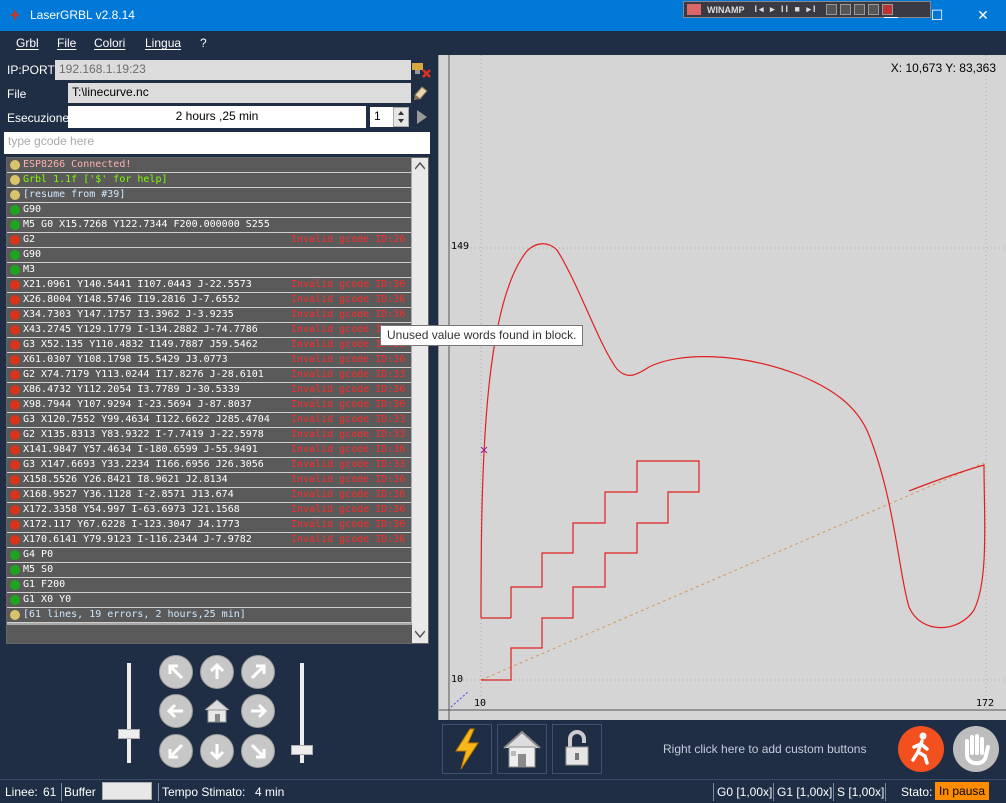  Describe the element at coordinates (128, 494) in the screenshot. I see `log-command-text: X168.9527 Y36.1128 I-2.8571 J13.674` at that location.